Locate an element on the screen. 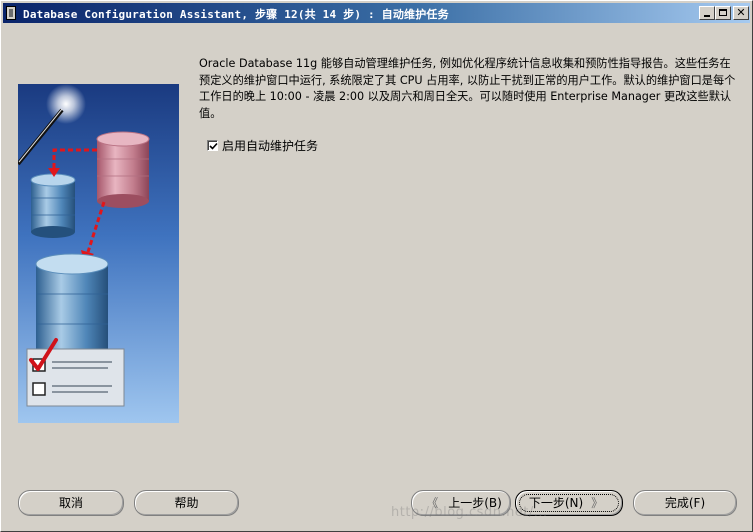  help-button-label: 帮助 is located at coordinates (186, 503).